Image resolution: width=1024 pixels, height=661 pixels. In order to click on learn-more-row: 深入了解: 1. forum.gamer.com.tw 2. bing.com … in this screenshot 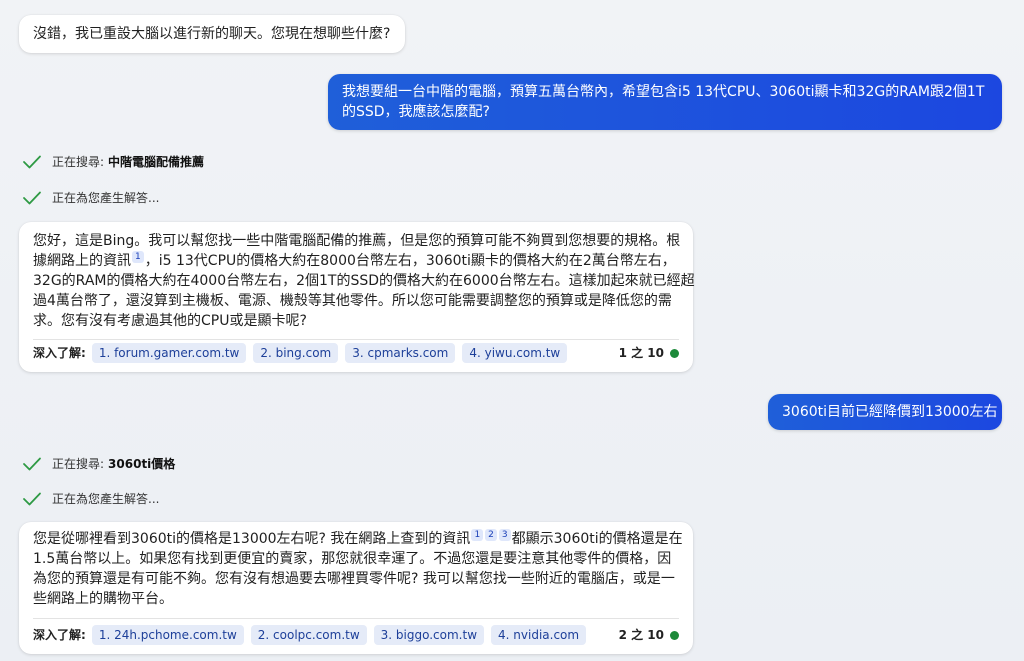, I will do `click(356, 353)`.